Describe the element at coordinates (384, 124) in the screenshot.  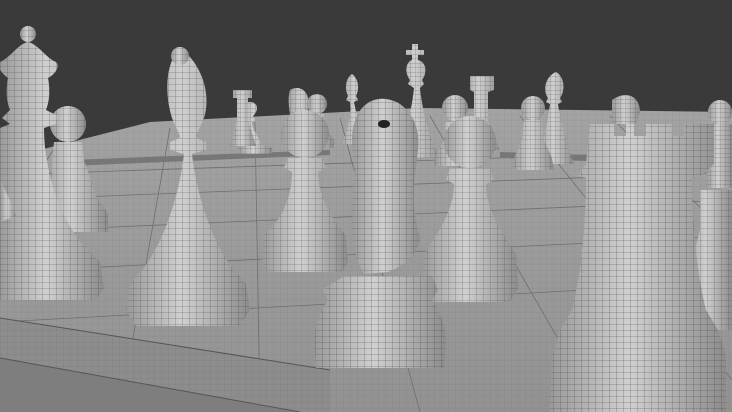
I see `eye` at that location.